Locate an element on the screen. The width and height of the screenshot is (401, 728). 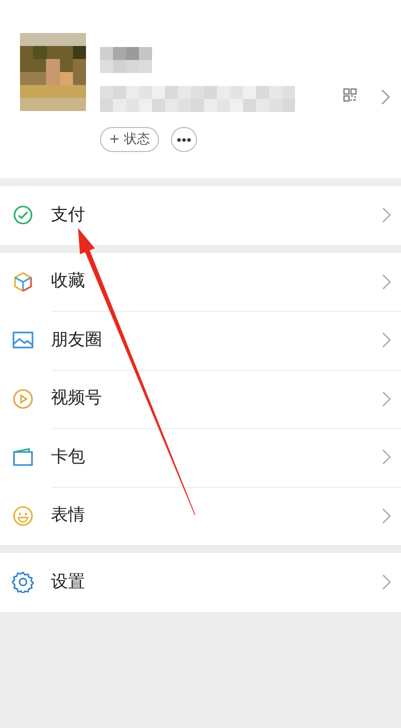
settings-icon is located at coordinates (23, 582).